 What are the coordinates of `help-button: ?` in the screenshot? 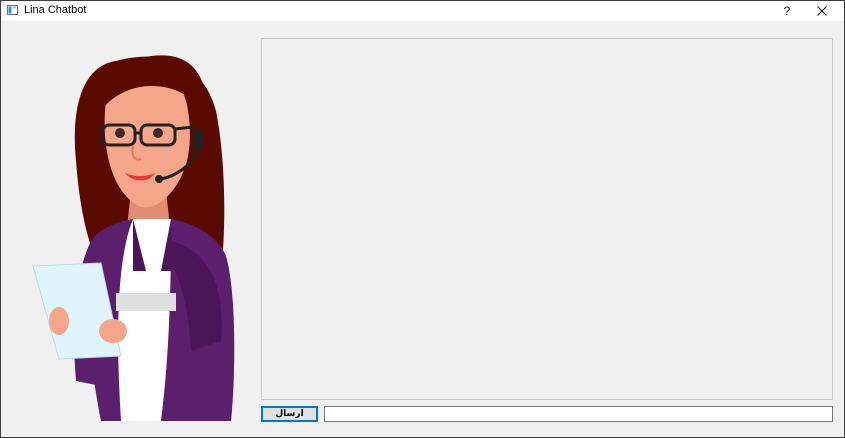 It's located at (787, 11).